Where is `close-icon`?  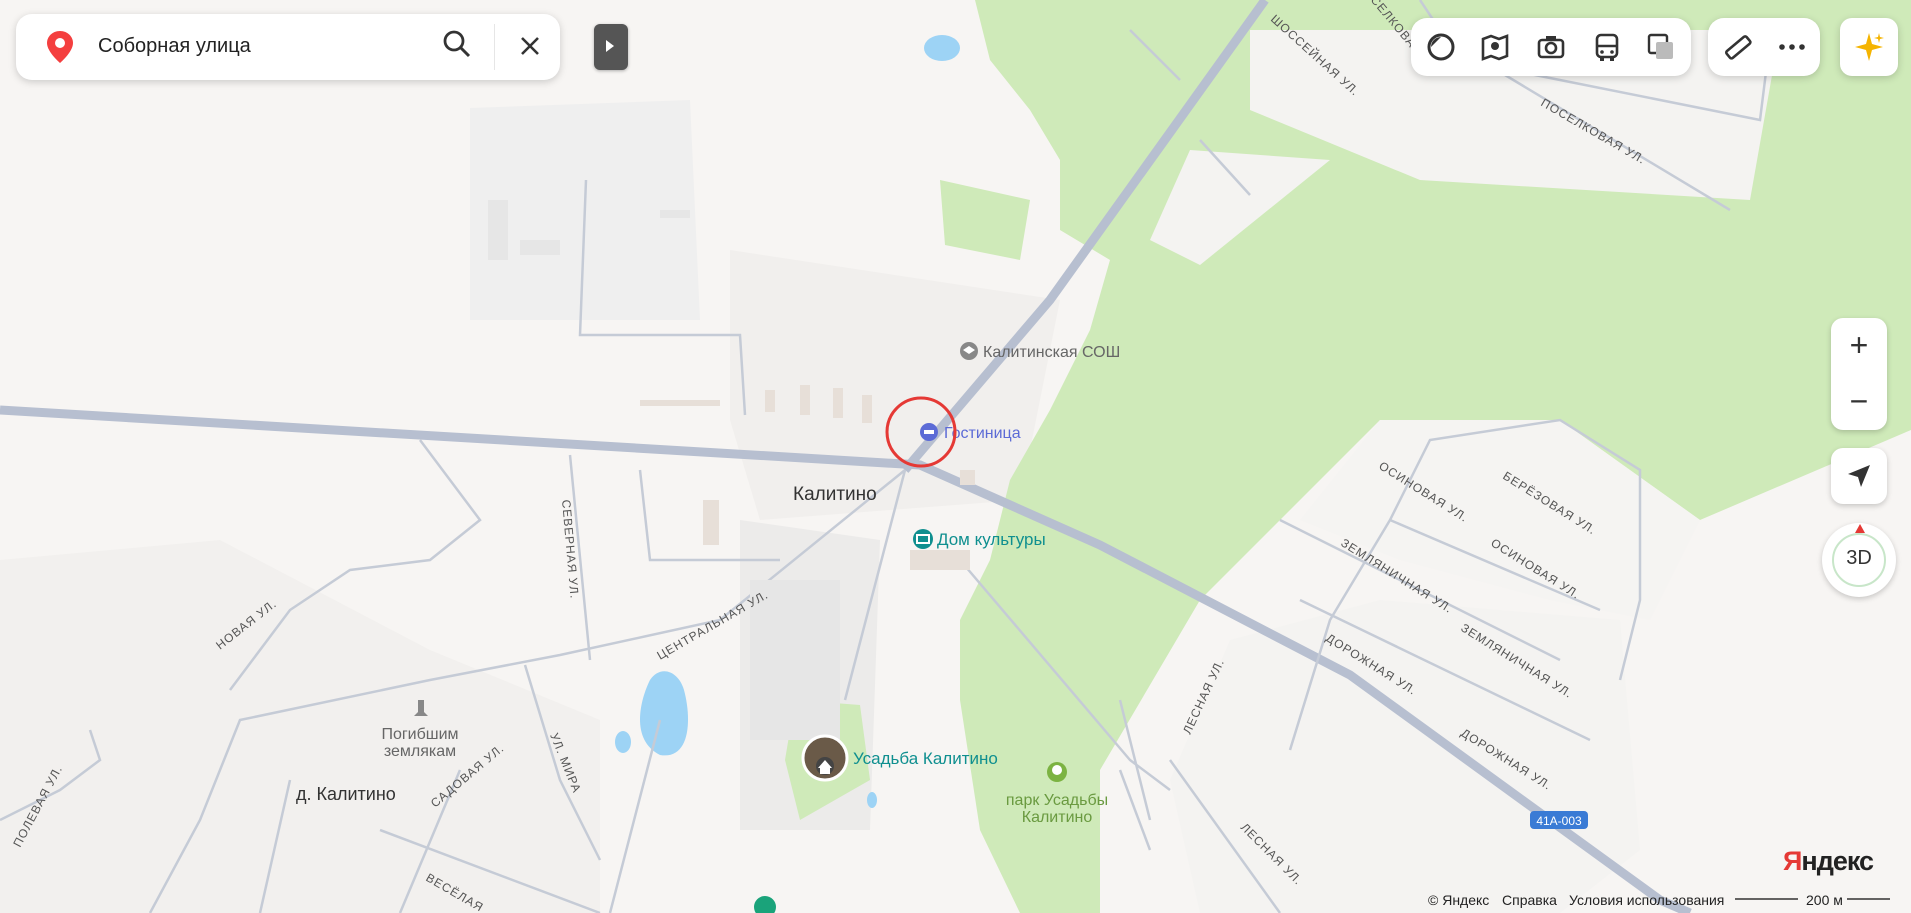 close-icon is located at coordinates (530, 46).